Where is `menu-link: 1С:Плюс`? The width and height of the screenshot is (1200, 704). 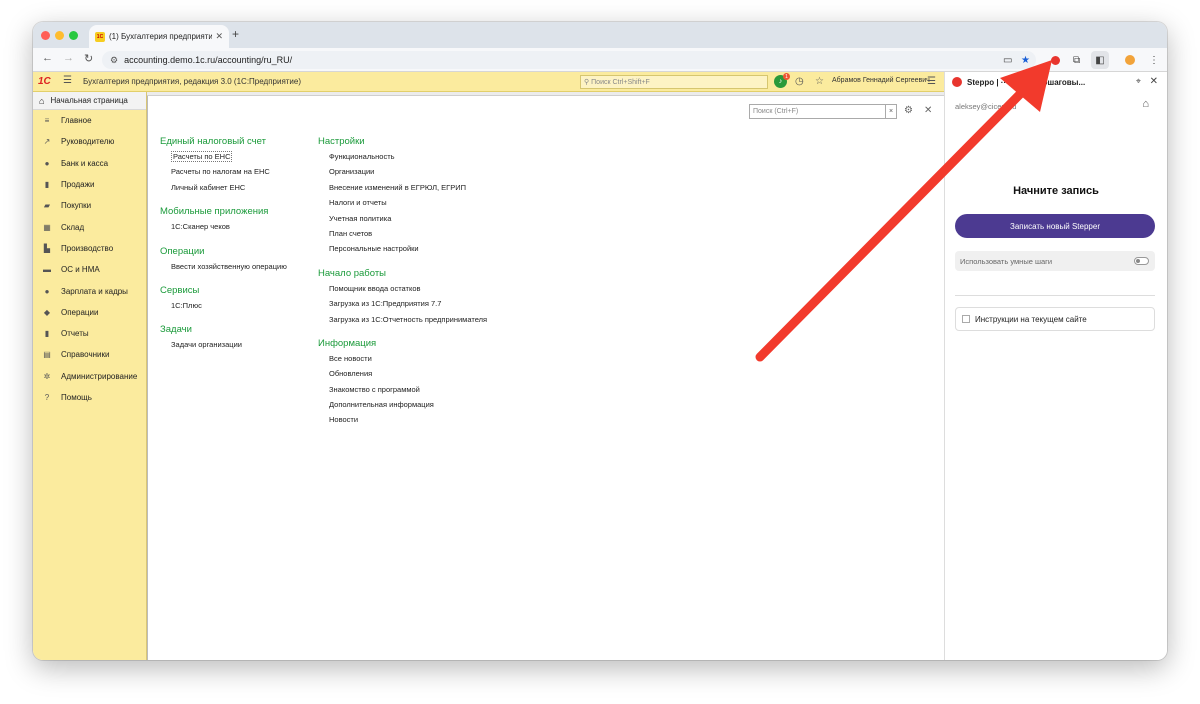
menu-link: 1С:Плюс is located at coordinates (223, 305).